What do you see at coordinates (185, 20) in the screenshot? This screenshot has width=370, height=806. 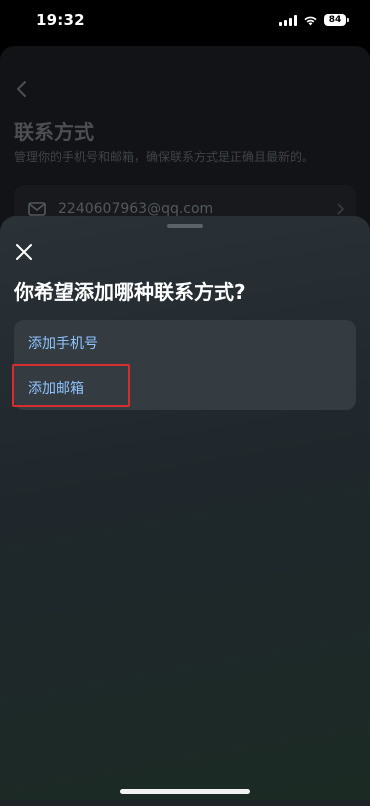 I see `status-bar: 19:32 84` at bounding box center [185, 20].